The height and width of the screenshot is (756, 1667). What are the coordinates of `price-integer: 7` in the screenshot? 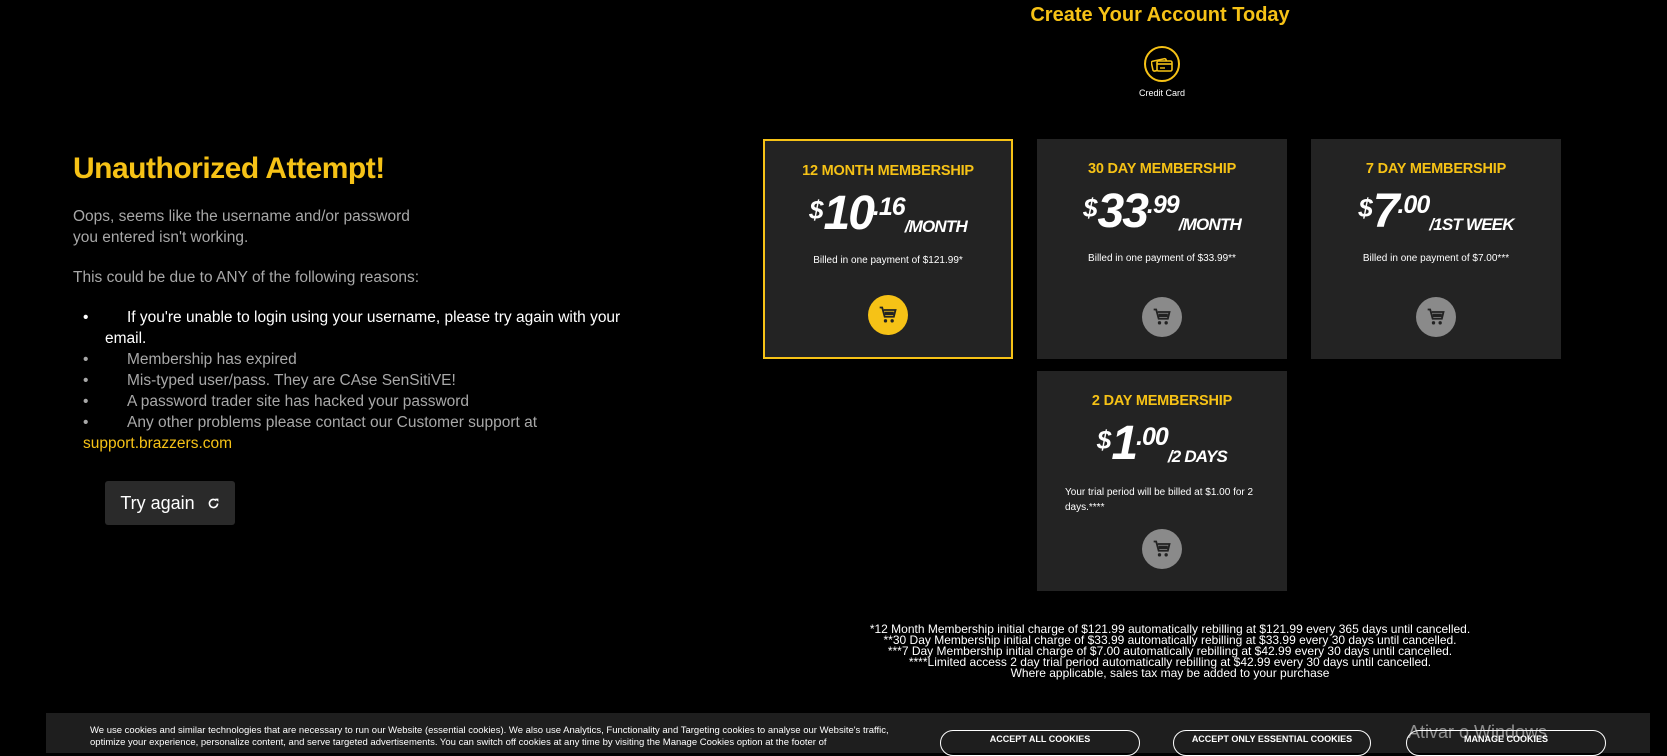 It's located at (1386, 211).